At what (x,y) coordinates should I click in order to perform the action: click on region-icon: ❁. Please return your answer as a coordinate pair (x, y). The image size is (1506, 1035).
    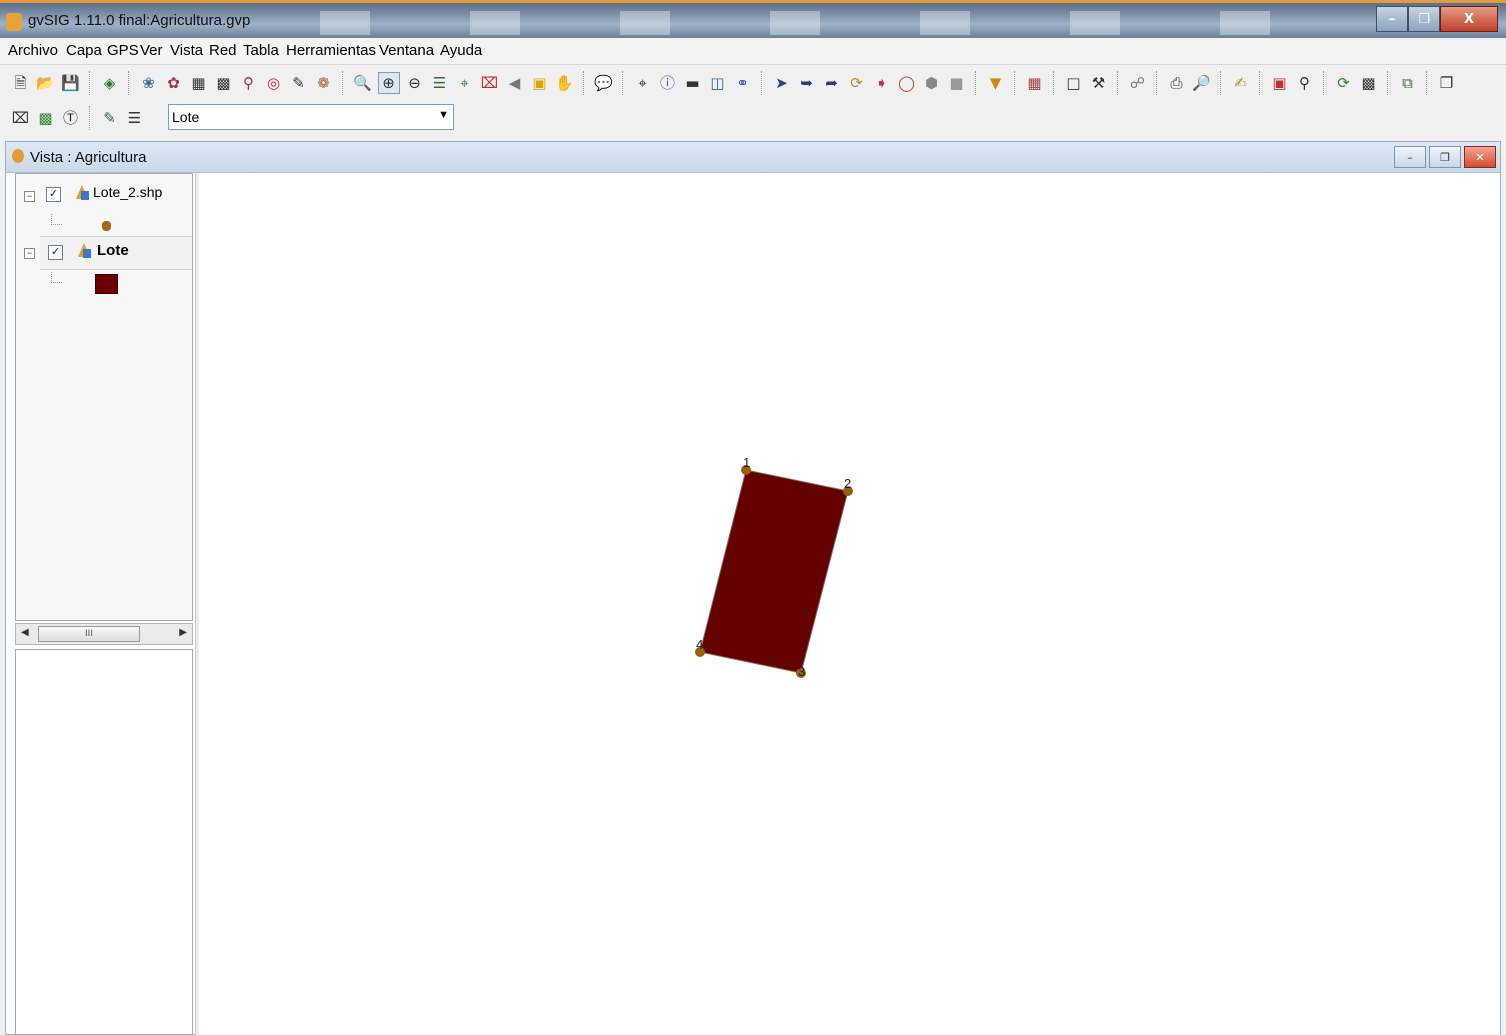
    Looking at the image, I should click on (324, 83).